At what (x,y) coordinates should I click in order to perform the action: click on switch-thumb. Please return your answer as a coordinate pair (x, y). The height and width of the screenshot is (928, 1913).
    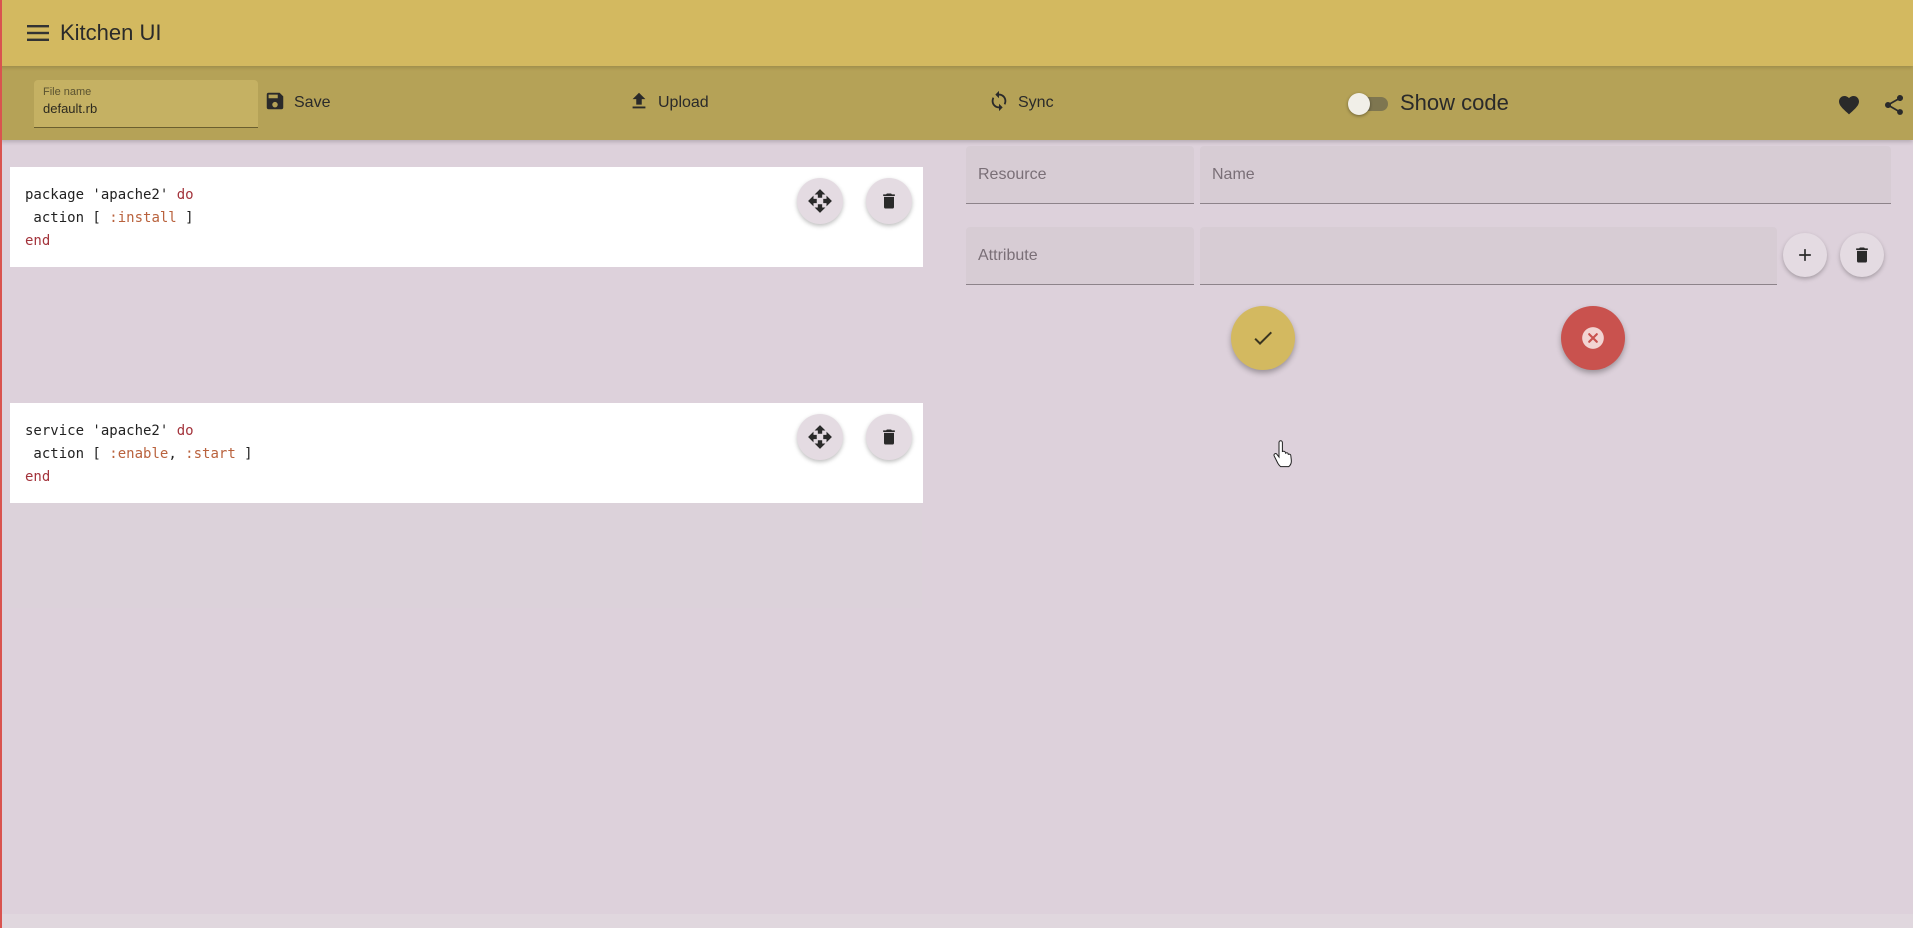
    Looking at the image, I should click on (1359, 104).